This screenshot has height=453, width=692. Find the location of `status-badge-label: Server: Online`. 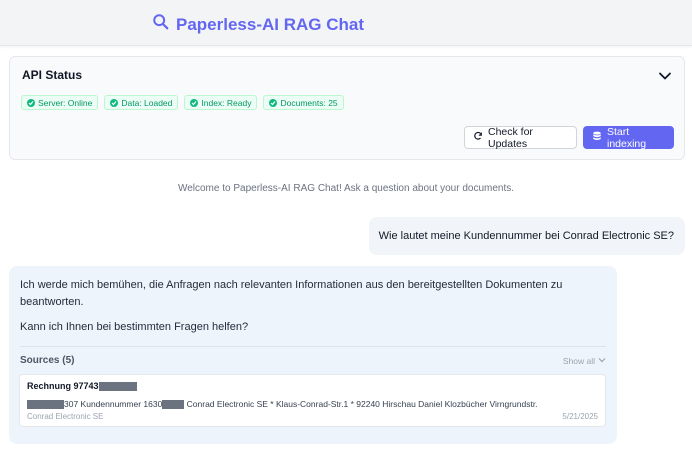

status-badge-label: Server: Online is located at coordinates (65, 102).